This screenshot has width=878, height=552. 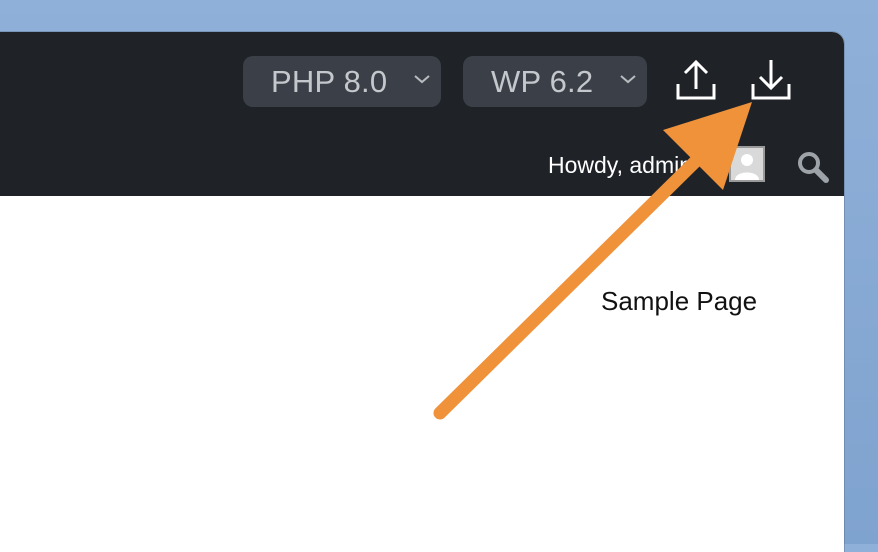 I want to click on download-icon, so click(x=771, y=80).